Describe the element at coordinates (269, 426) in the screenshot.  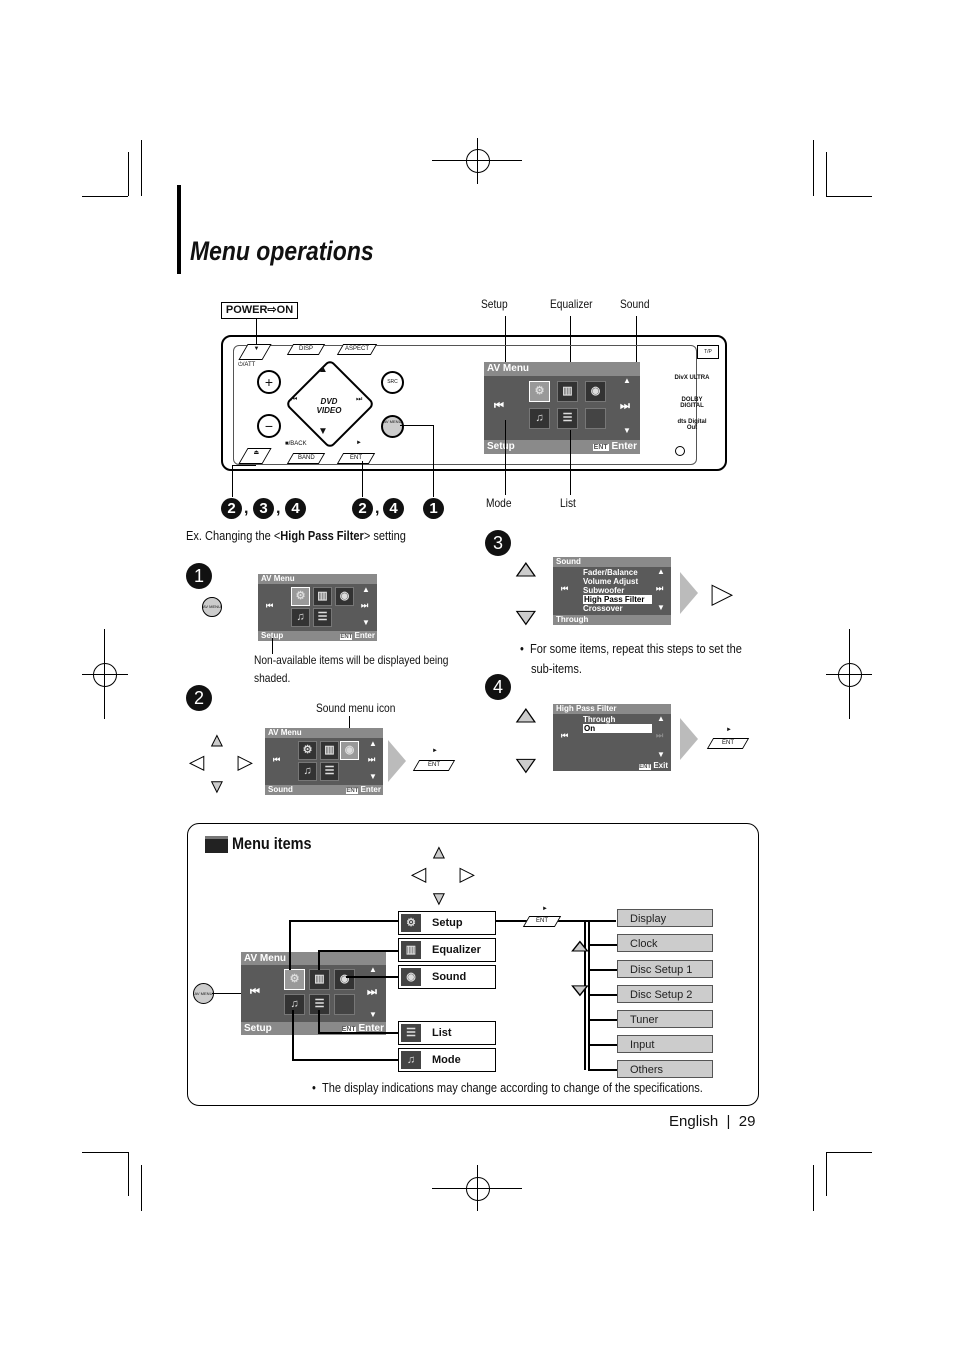
I see `volume-down-button: −` at that location.